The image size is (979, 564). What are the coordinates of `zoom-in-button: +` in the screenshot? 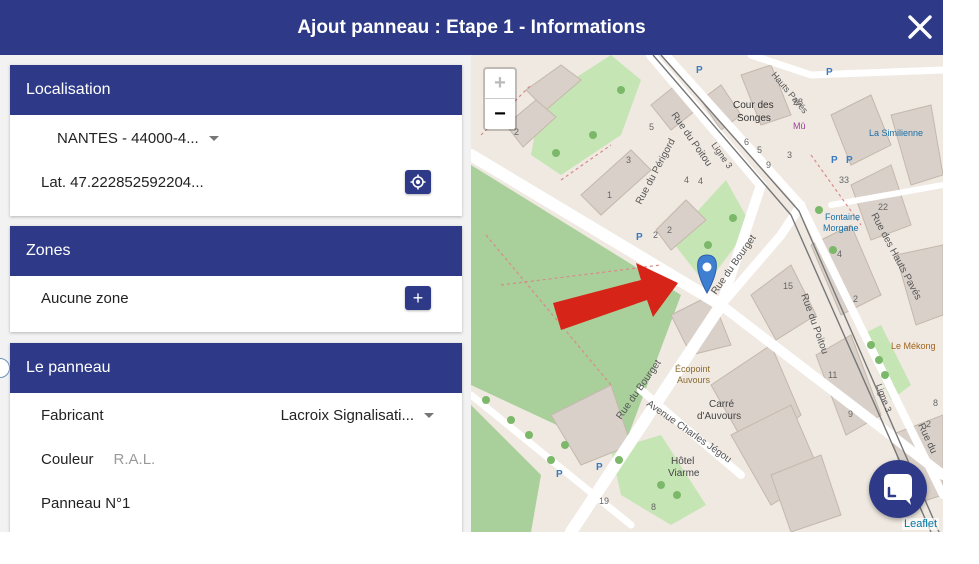 It's located at (500, 84).